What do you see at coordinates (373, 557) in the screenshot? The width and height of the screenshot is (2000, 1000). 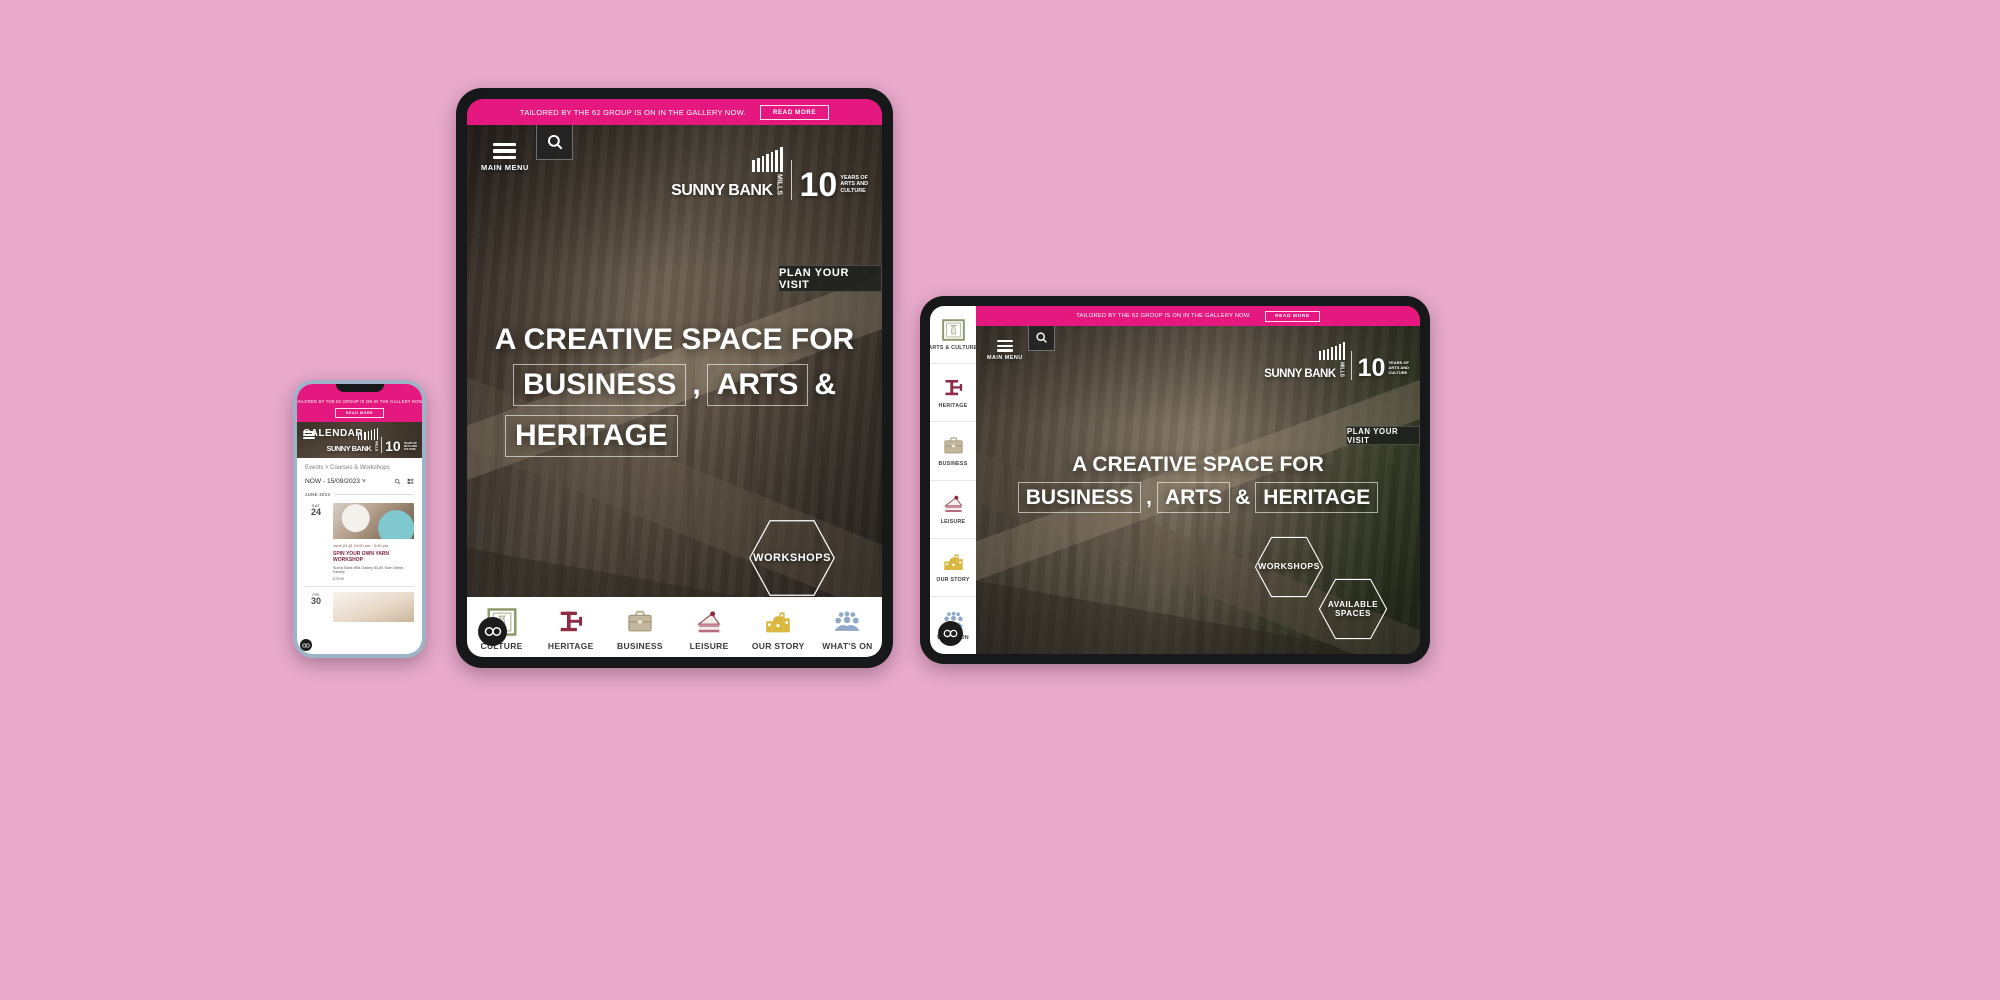 I see `event-title: SPIN YOUR OWN YARN WORKSHOP` at bounding box center [373, 557].